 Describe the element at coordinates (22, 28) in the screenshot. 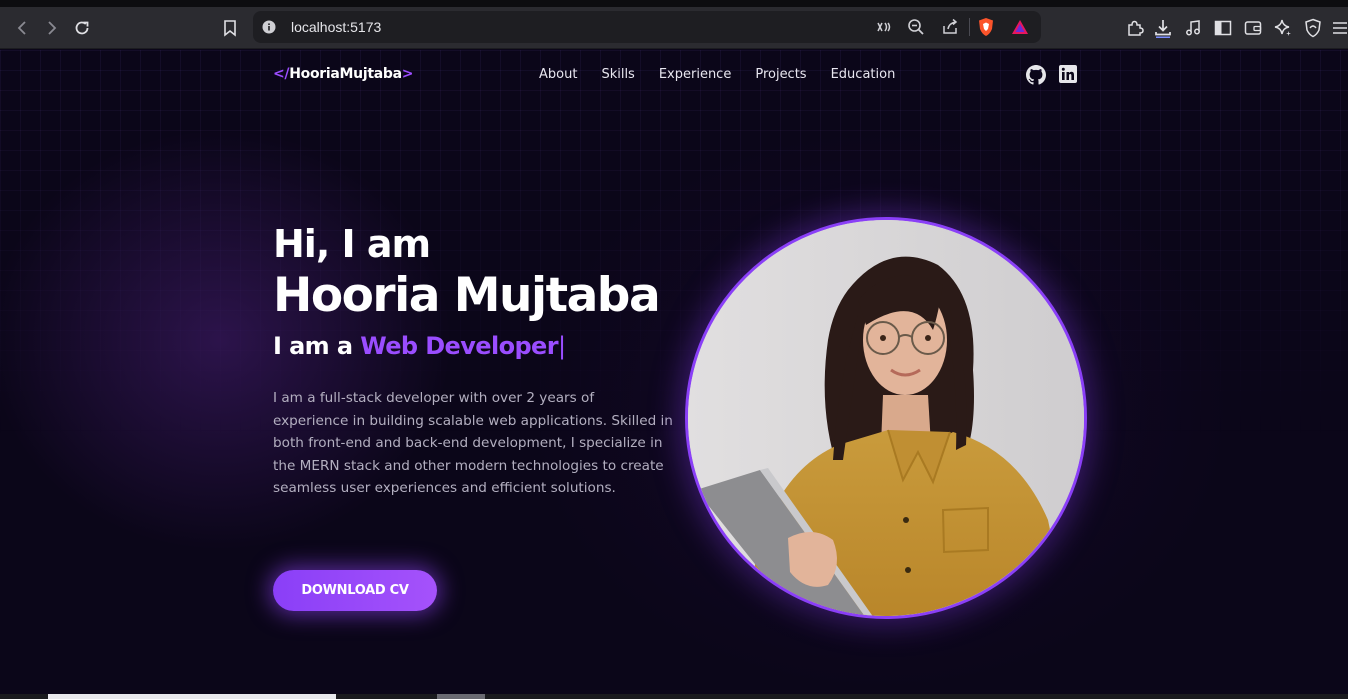

I see `back-arrow-icon` at that location.